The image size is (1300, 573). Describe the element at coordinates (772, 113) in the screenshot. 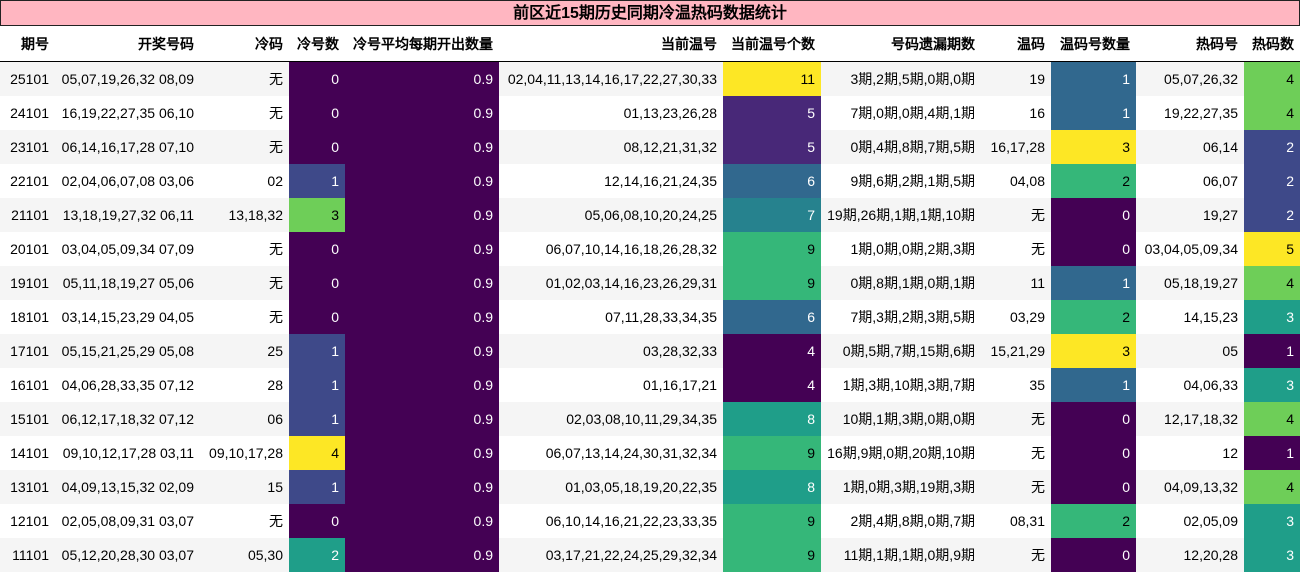

I see `table-cell: 5` at that location.